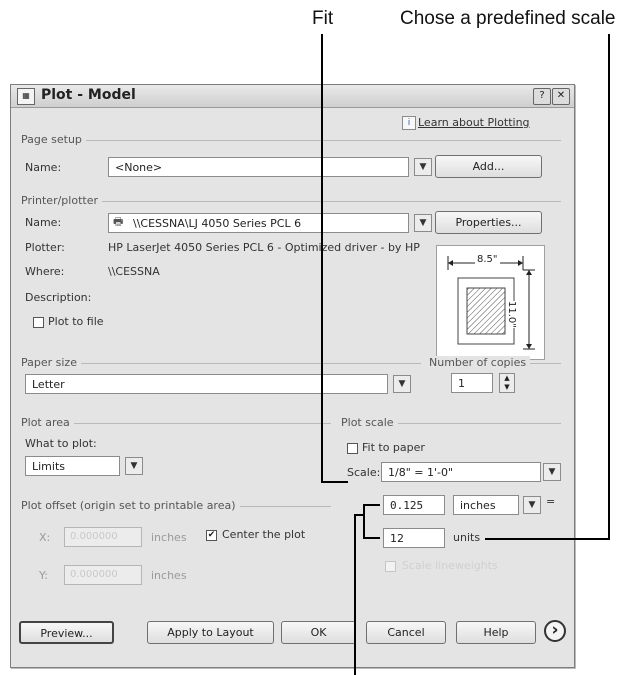 This screenshot has height=675, width=631. What do you see at coordinates (45, 537) in the screenshot?
I see `offset-x-label: X:` at bounding box center [45, 537].